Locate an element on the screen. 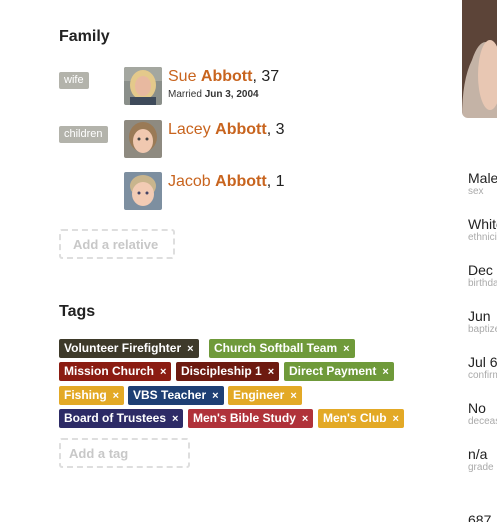 Image resolution: width=497 pixels, height=522 pixels. tag-fishing: Fishing × is located at coordinates (92, 395).